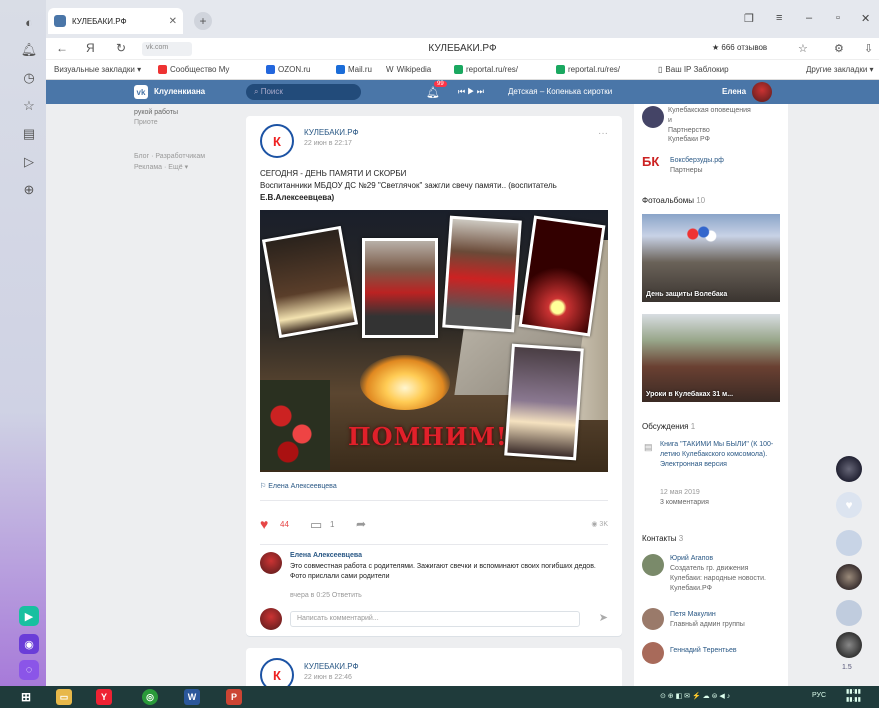 Image resolution: width=879 pixels, height=708 pixels. What do you see at coordinates (29, 134) in the screenshot?
I see `collections-icon: ▤` at bounding box center [29, 134].